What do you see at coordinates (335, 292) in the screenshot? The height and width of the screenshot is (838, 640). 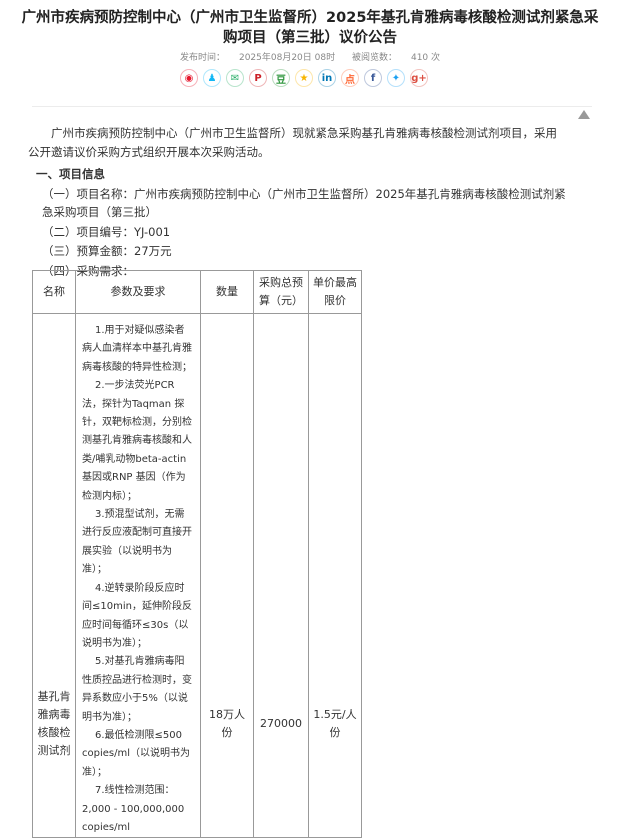 I see `header-price: 单价最高限价` at bounding box center [335, 292].